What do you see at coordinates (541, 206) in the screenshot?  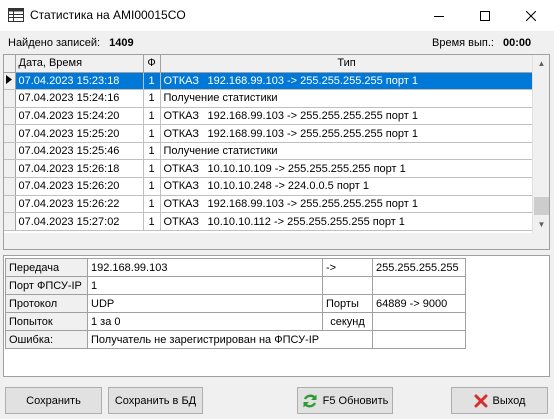 I see `scroll-thumb` at bounding box center [541, 206].